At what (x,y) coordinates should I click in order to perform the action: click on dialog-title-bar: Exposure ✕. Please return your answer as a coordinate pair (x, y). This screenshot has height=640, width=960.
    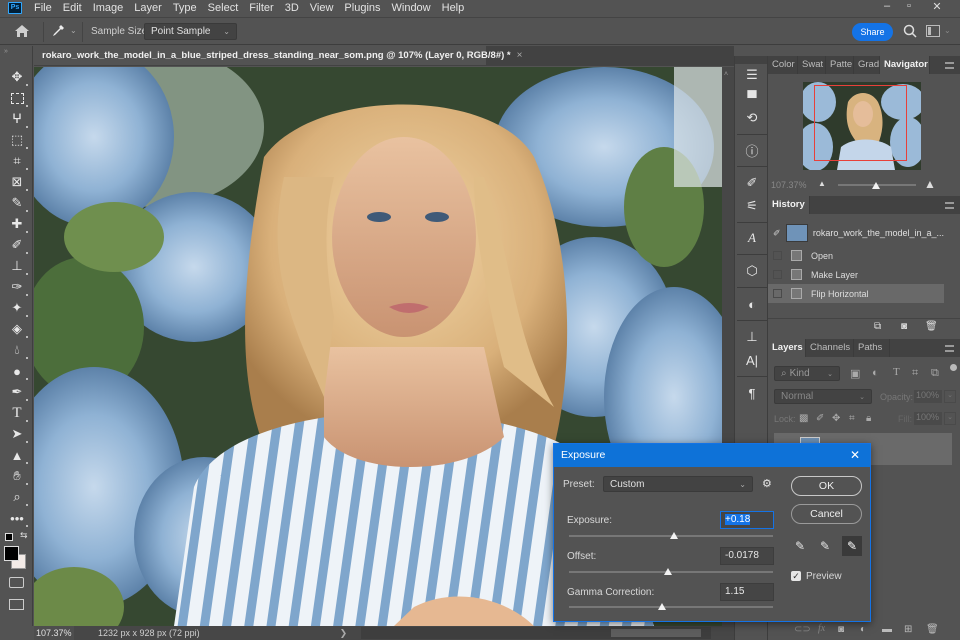
    Looking at the image, I should click on (712, 455).